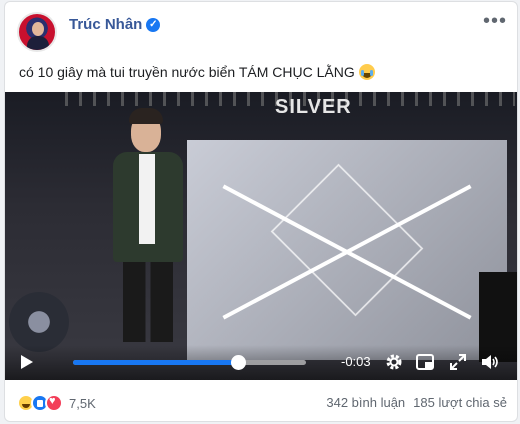  What do you see at coordinates (38, 29) in the screenshot?
I see `avatar-face` at bounding box center [38, 29].